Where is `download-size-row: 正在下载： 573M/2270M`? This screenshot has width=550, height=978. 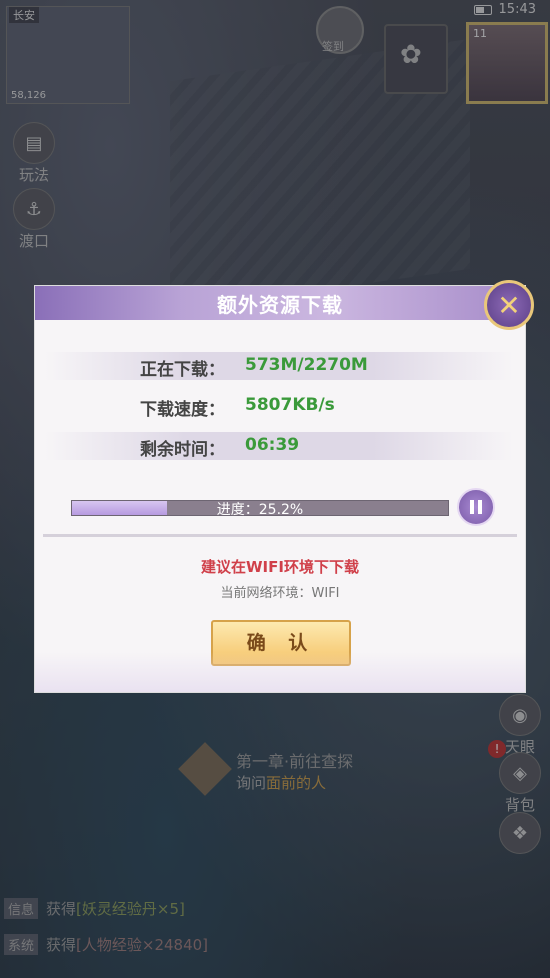 download-size-row: 正在下载： 573M/2270M is located at coordinates (279, 366).